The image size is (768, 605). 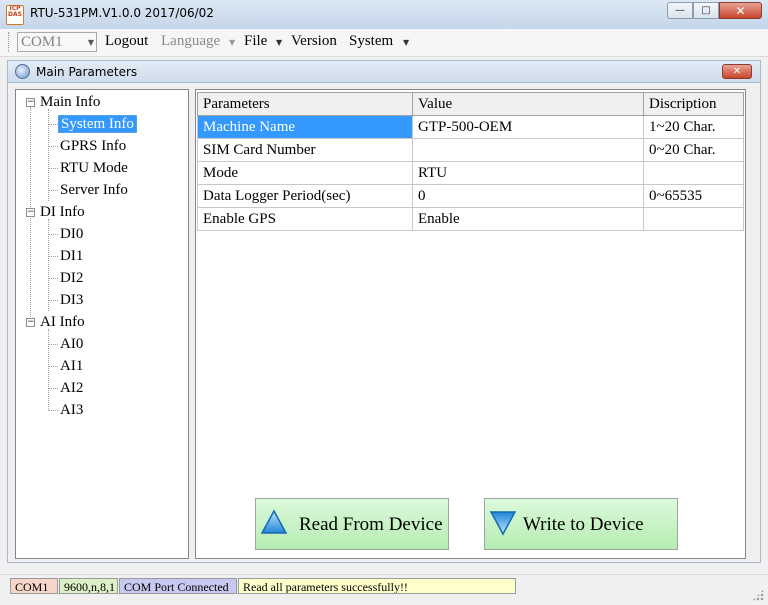 I want to click on grid-header-row: Parameters Value Discription, so click(x=470, y=104).